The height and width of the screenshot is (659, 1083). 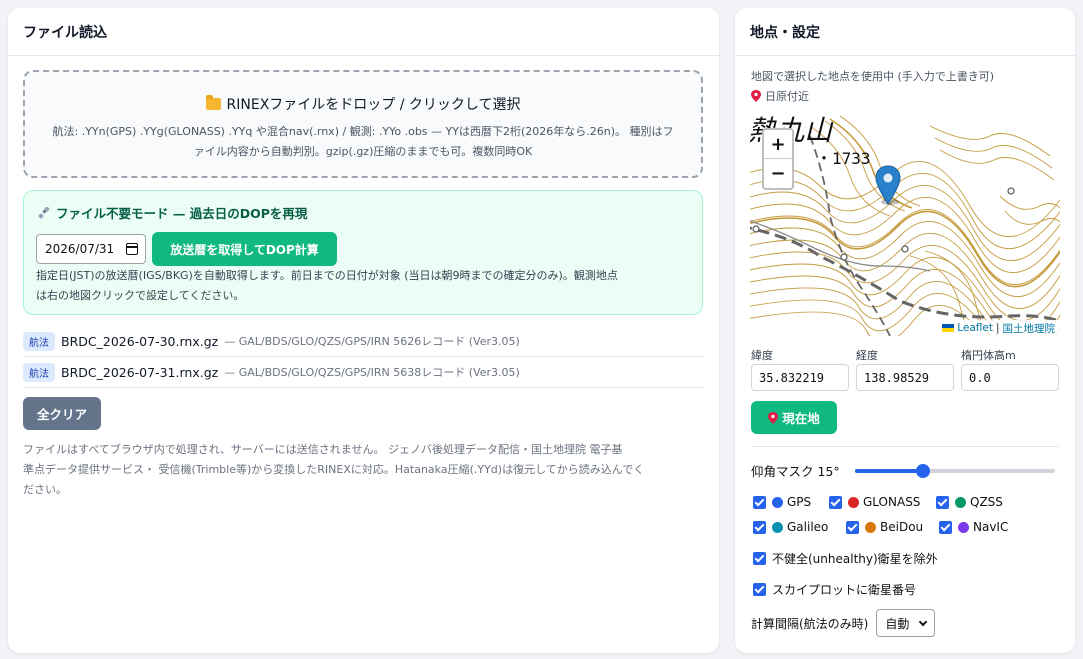 I want to click on zoom-control: + −, so click(x=778, y=159).